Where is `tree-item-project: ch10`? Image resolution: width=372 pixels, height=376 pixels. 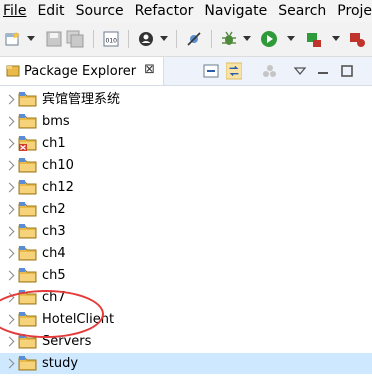 tree-item-project: ch10 is located at coordinates (186, 165).